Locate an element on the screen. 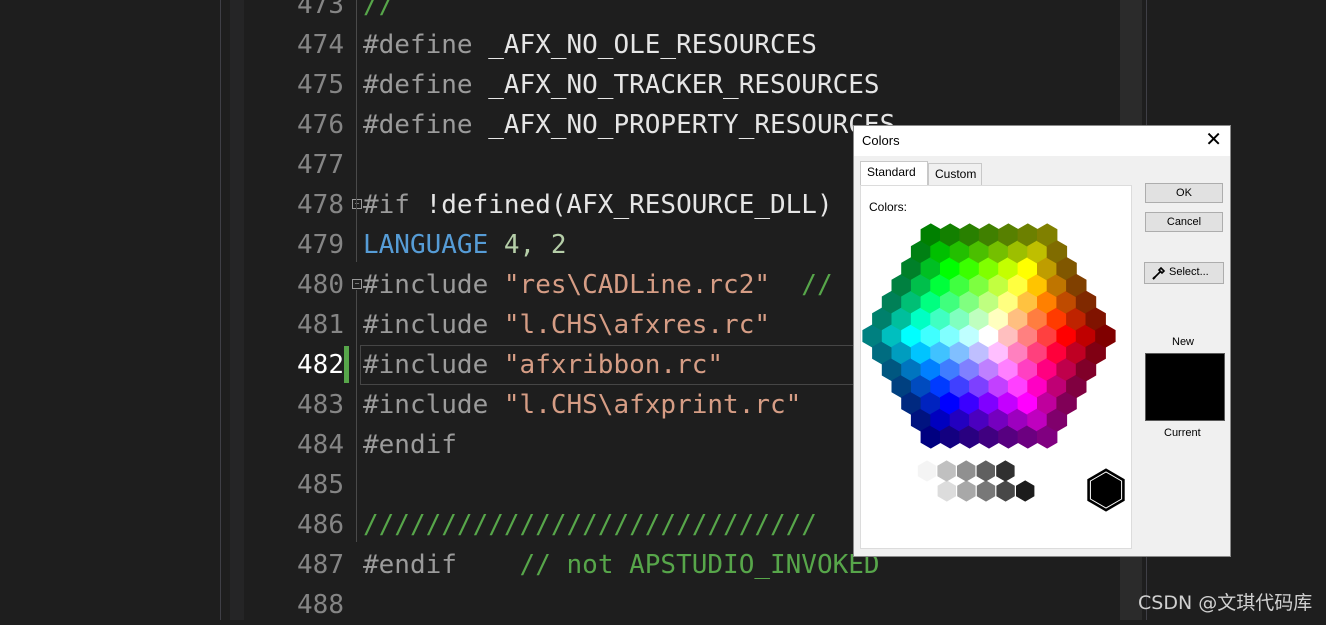  line-number: 484 is located at coordinates (320, 445).